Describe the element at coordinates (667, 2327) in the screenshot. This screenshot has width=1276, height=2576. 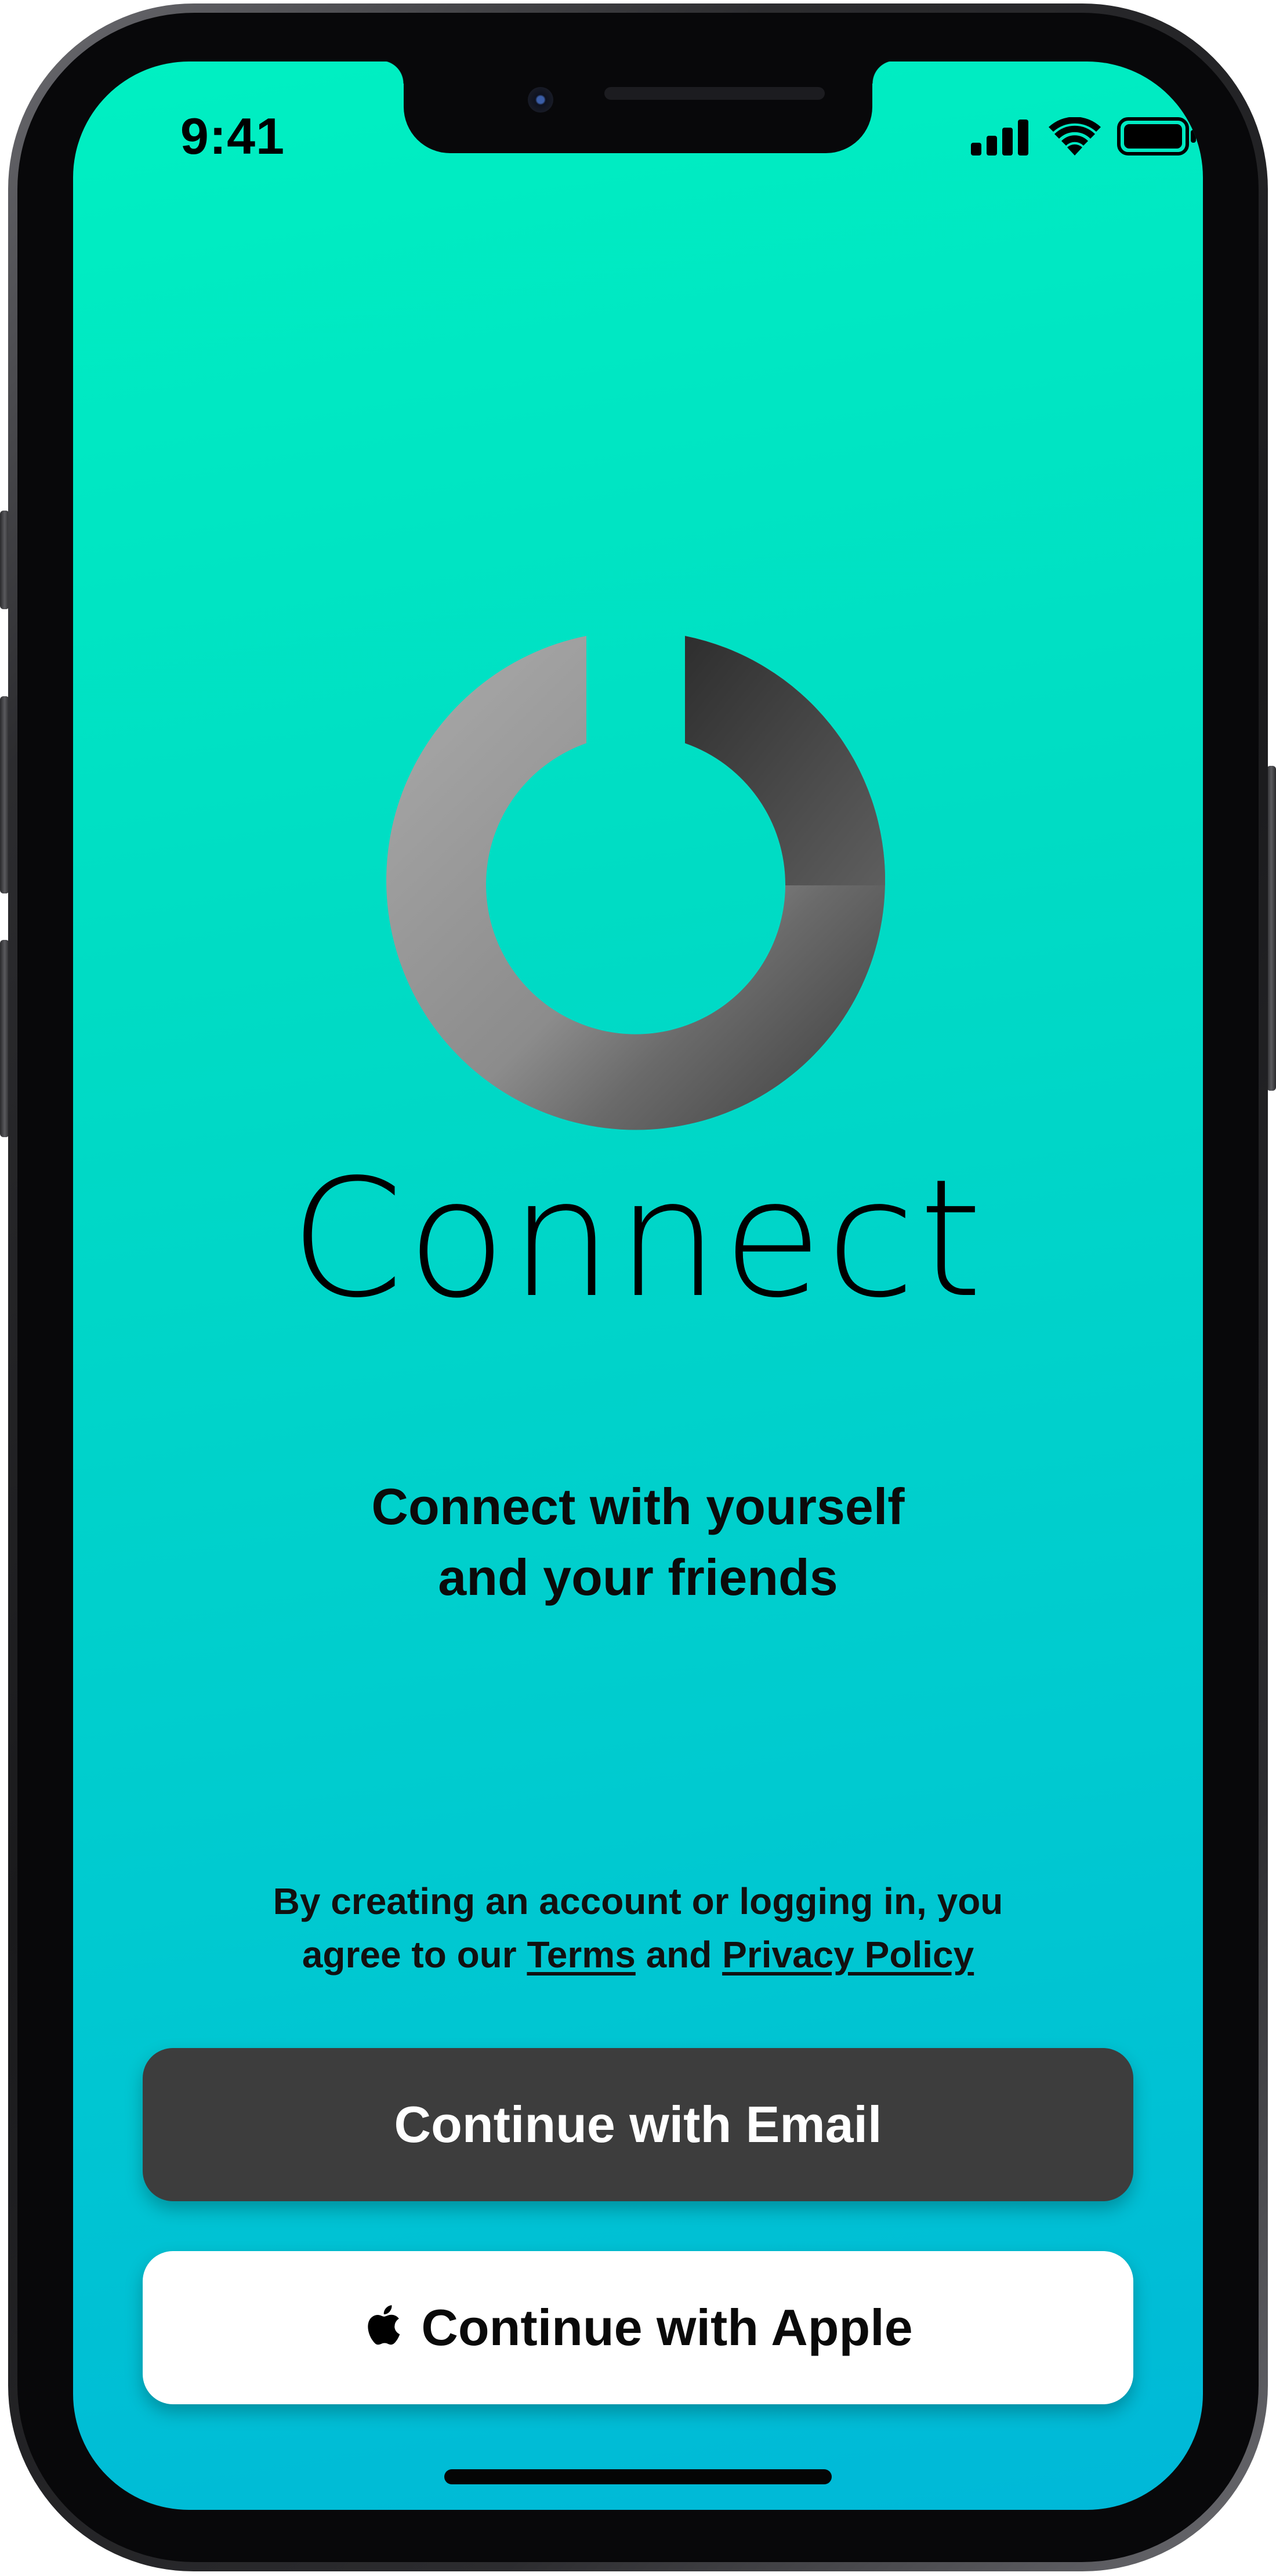
I see `apple-button-label: Continue with Apple` at that location.